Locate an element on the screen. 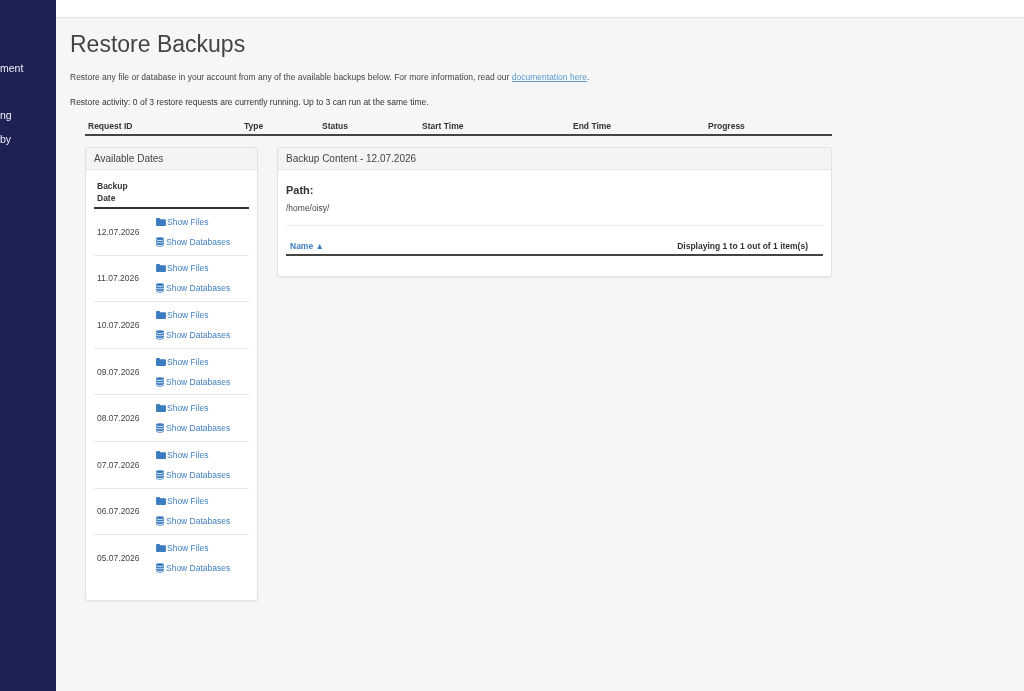  name-sort-link: Name ▲ is located at coordinates (307, 245).